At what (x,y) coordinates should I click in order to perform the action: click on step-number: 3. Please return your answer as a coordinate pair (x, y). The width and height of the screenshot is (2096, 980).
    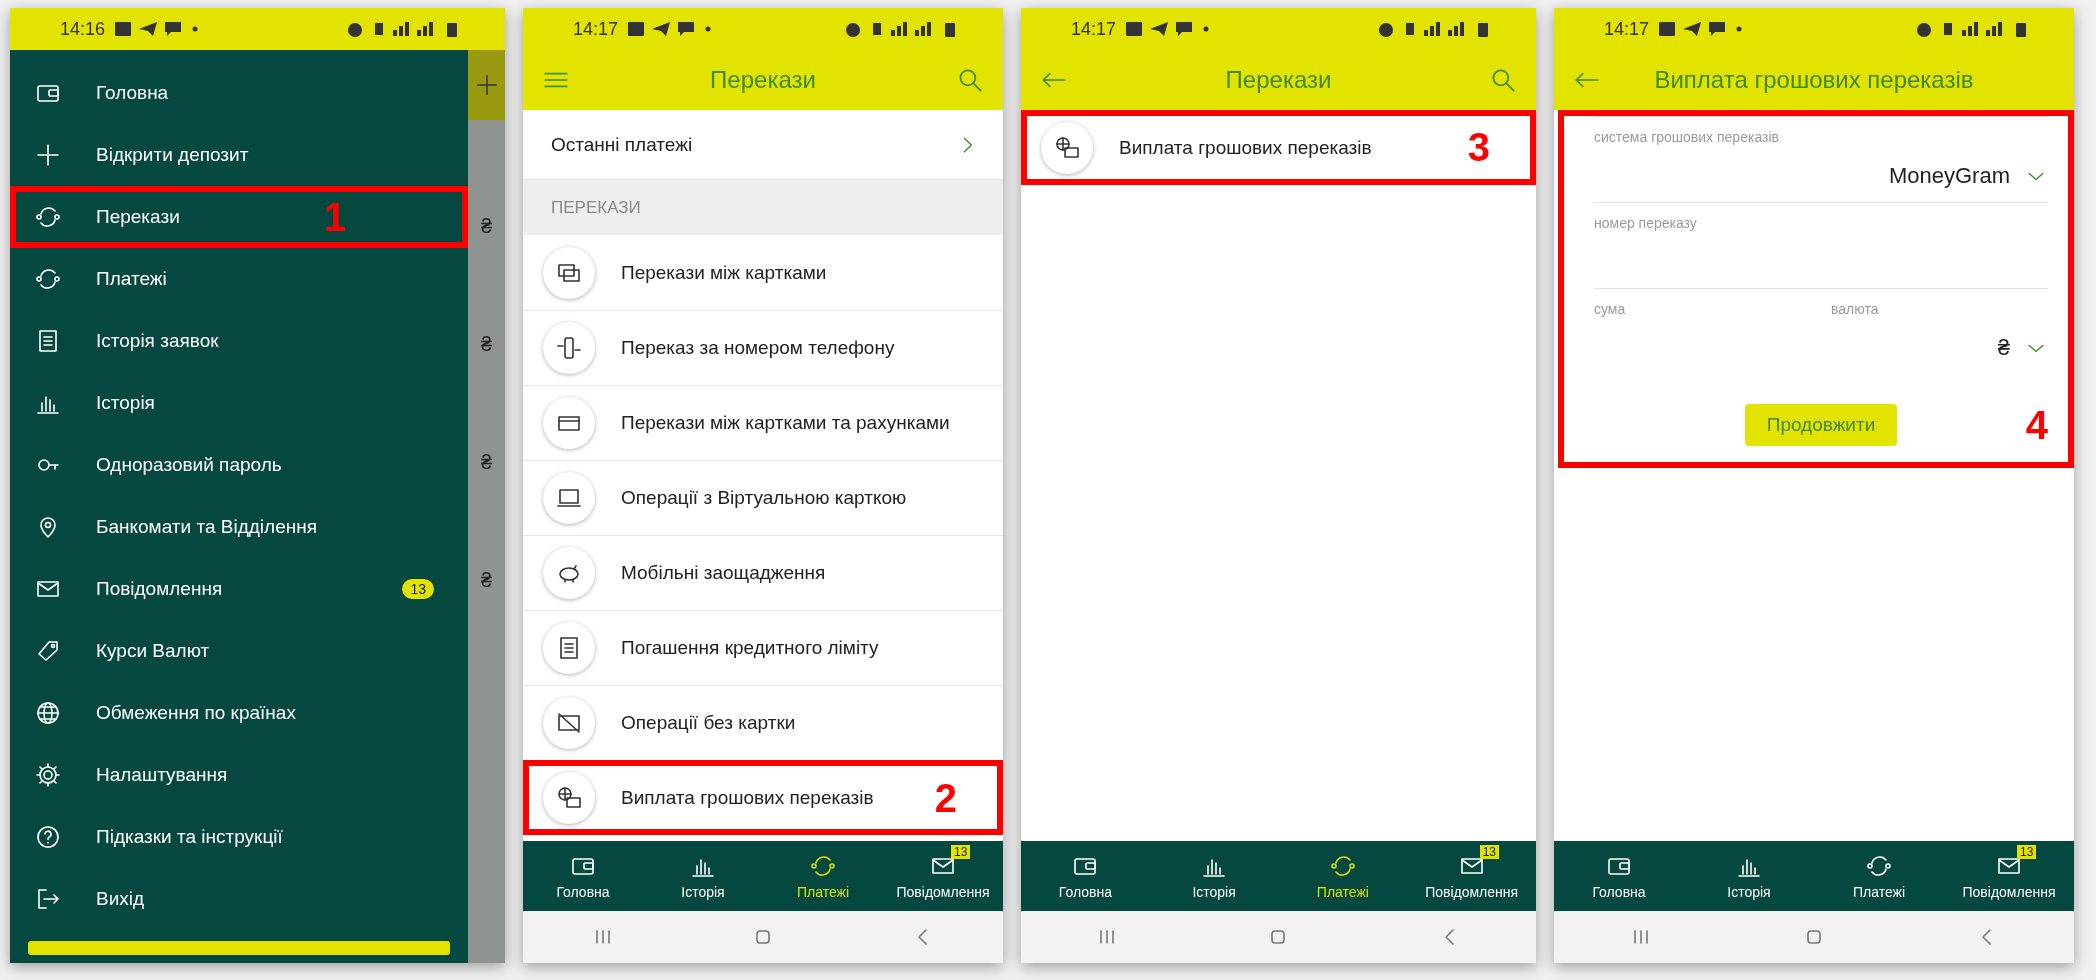
    Looking at the image, I should click on (1478, 147).